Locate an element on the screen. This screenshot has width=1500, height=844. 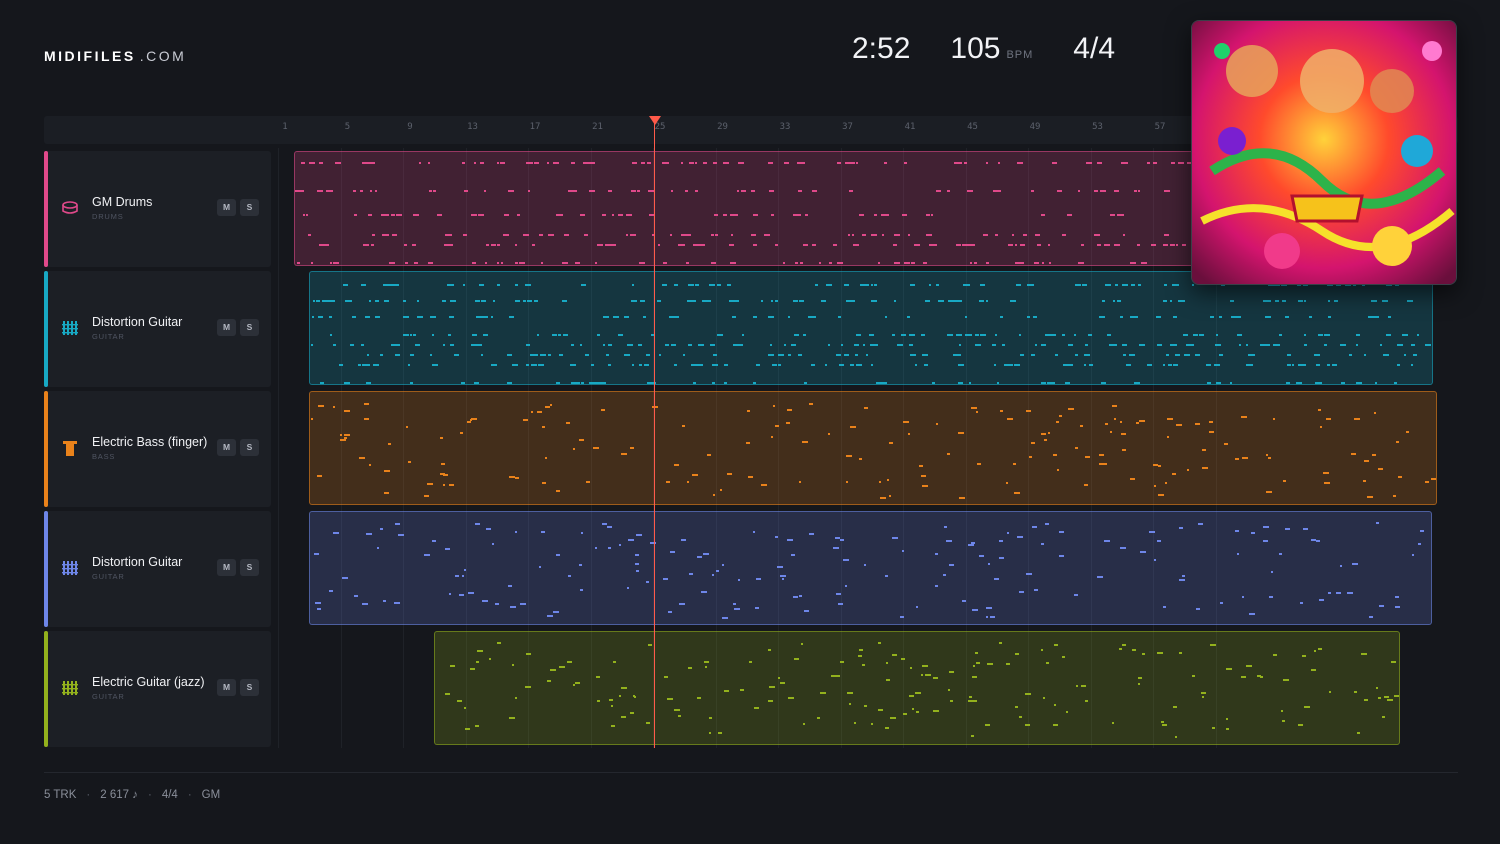
playhead-line is located at coordinates (654, 432).